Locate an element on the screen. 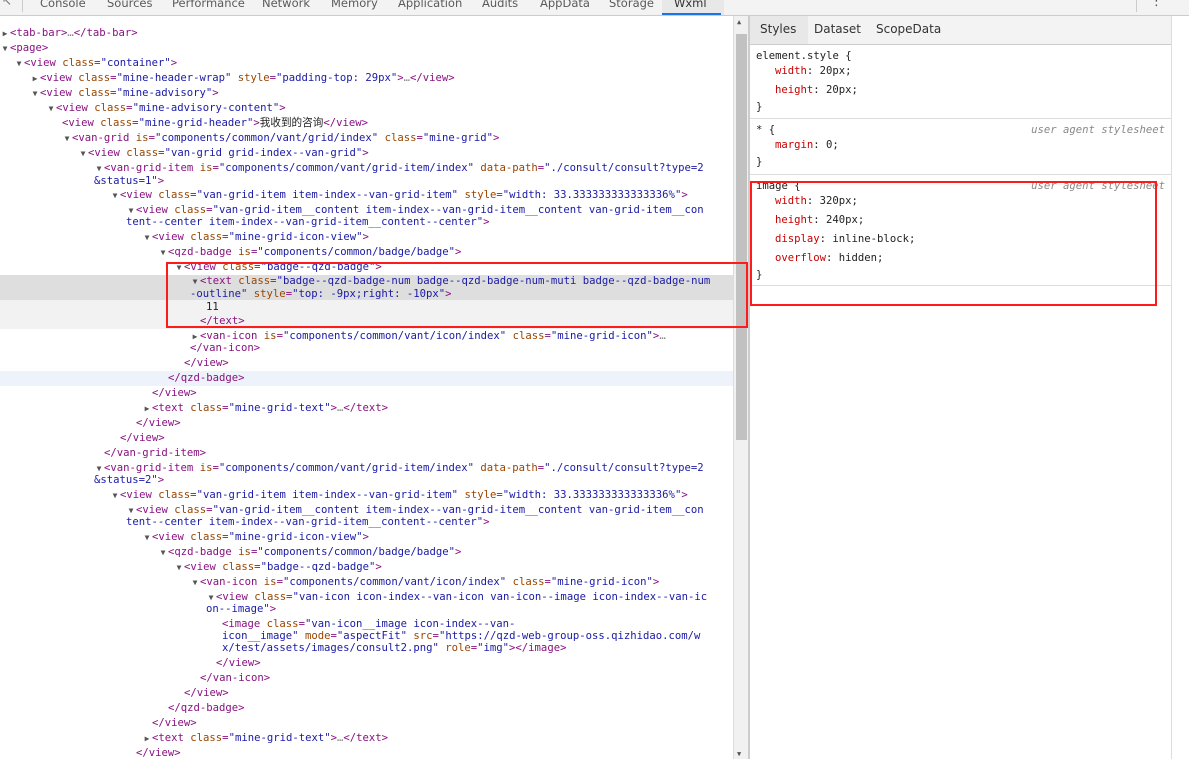  tab-separator is located at coordinates (22, 6).